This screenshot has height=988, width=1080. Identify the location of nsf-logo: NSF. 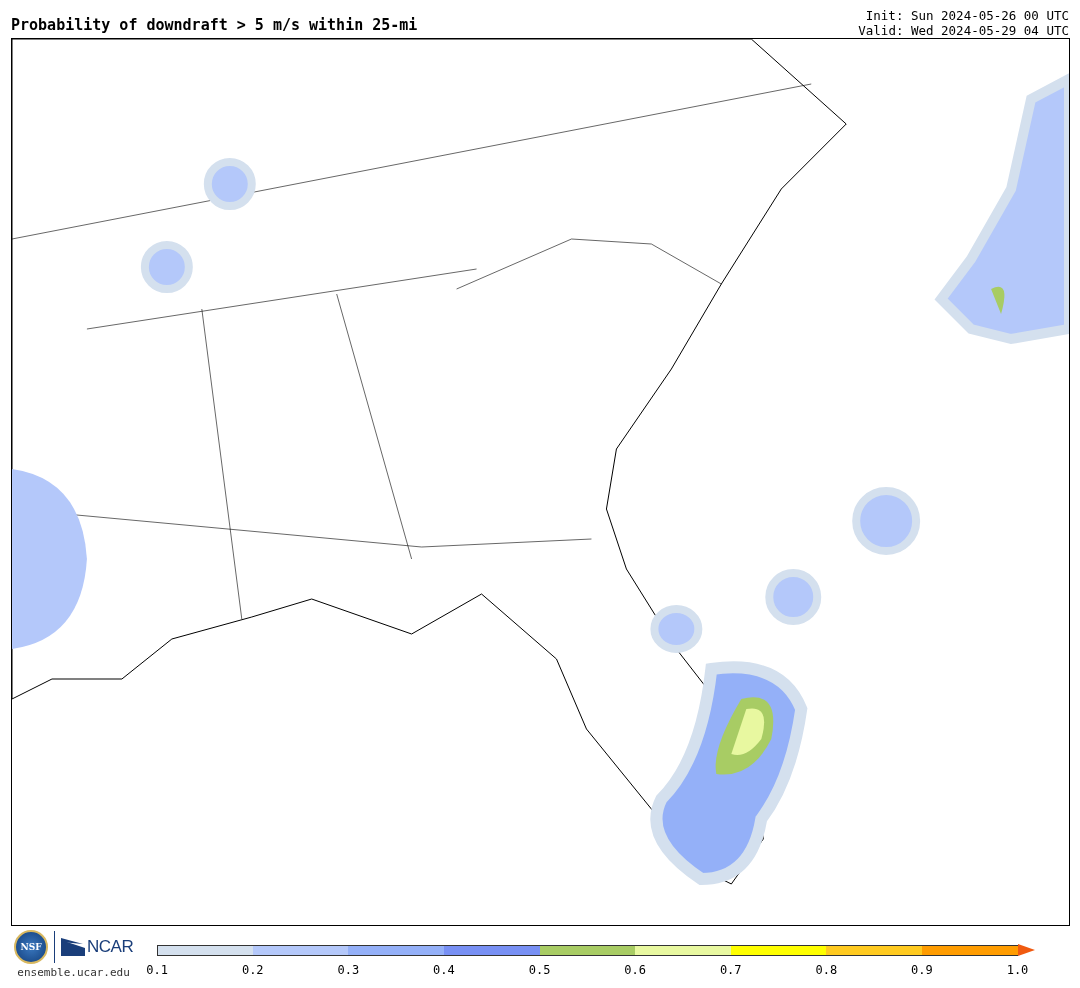
(31, 947).